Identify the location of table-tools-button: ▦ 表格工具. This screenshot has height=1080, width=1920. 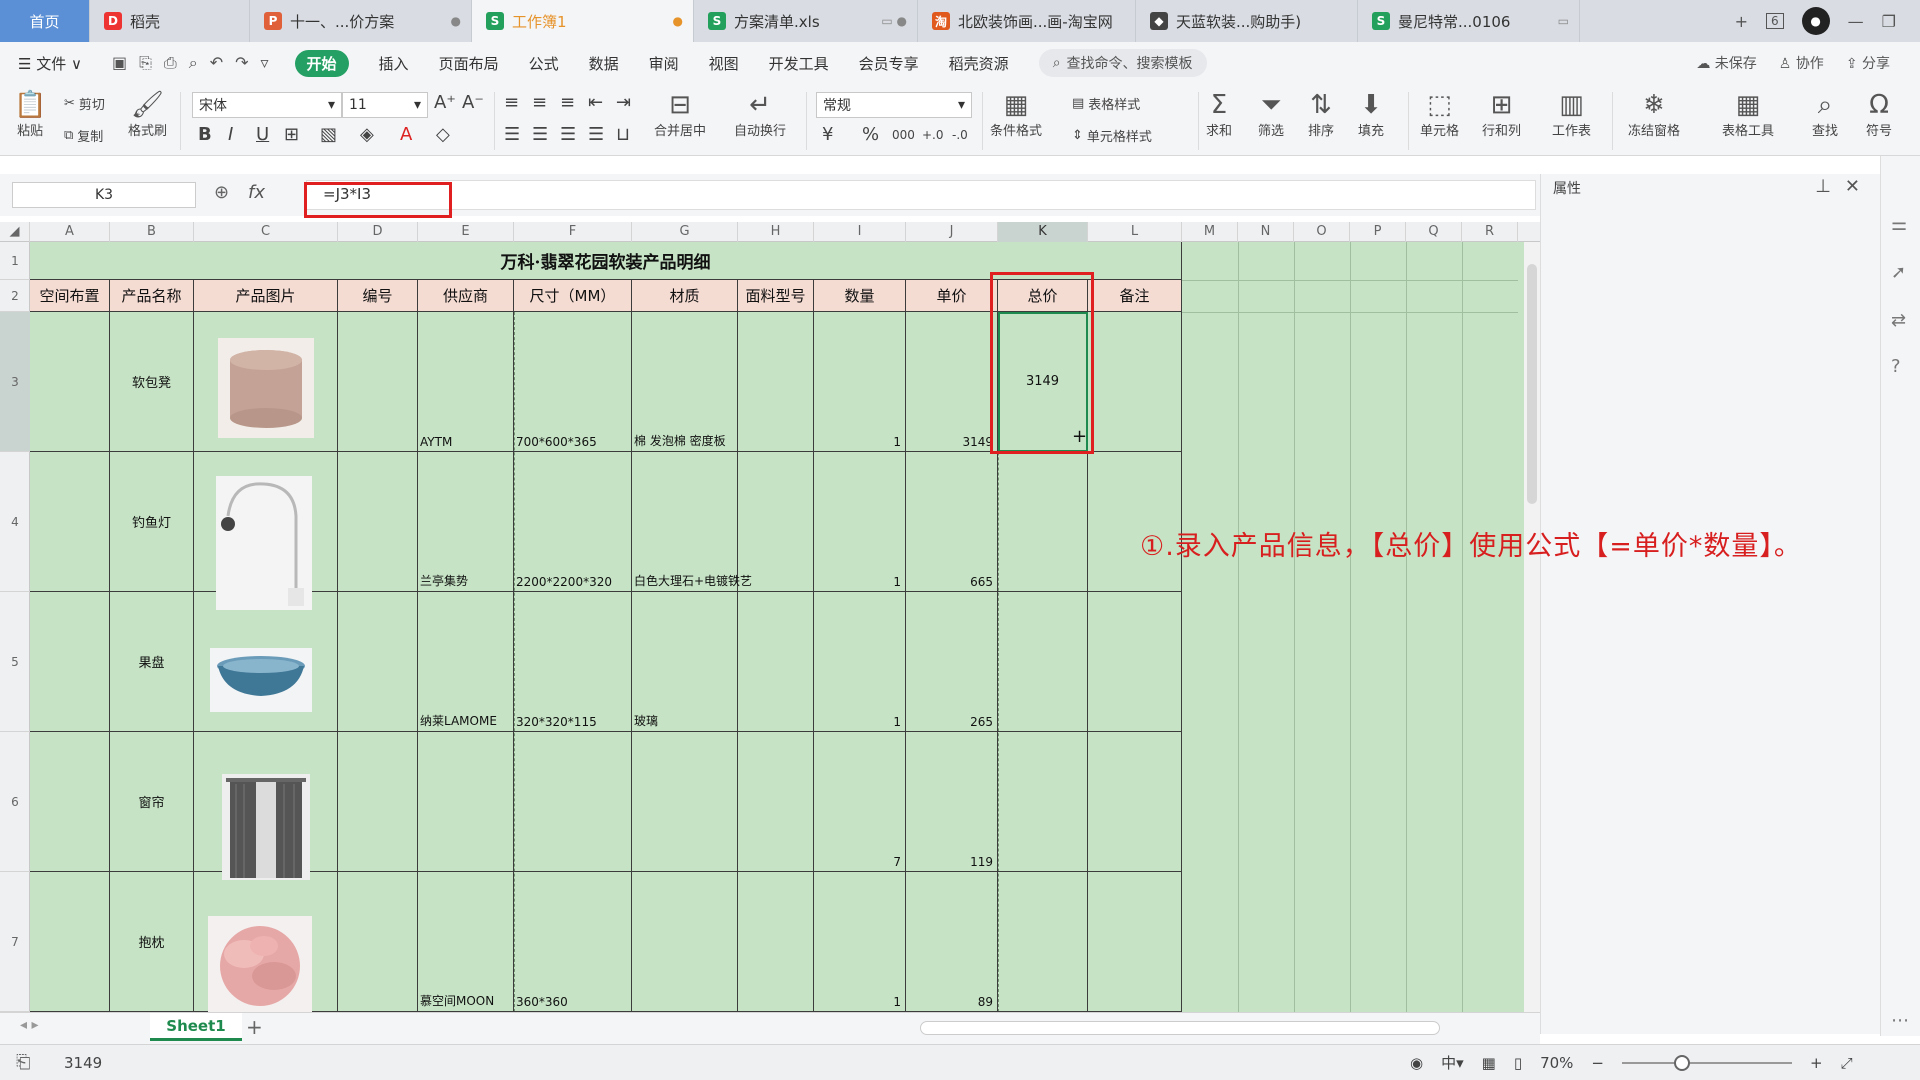
(1748, 114).